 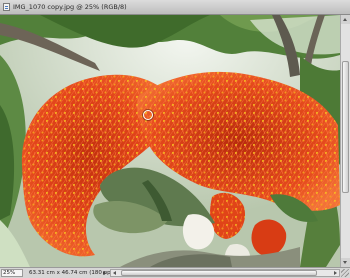 What do you see at coordinates (345, 19) in the screenshot?
I see `arrow-up-icon` at bounding box center [345, 19].